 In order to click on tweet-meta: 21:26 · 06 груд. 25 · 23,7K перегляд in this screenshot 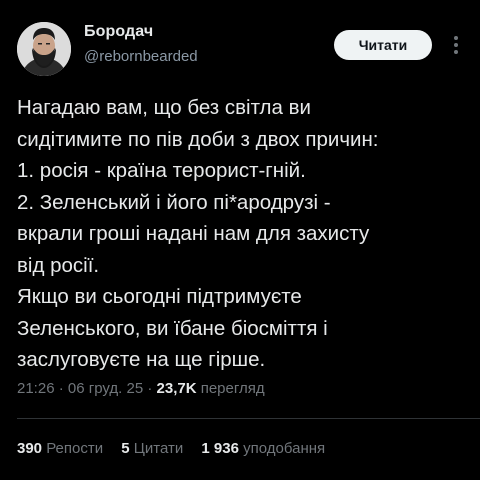, I will do `click(141, 388)`.